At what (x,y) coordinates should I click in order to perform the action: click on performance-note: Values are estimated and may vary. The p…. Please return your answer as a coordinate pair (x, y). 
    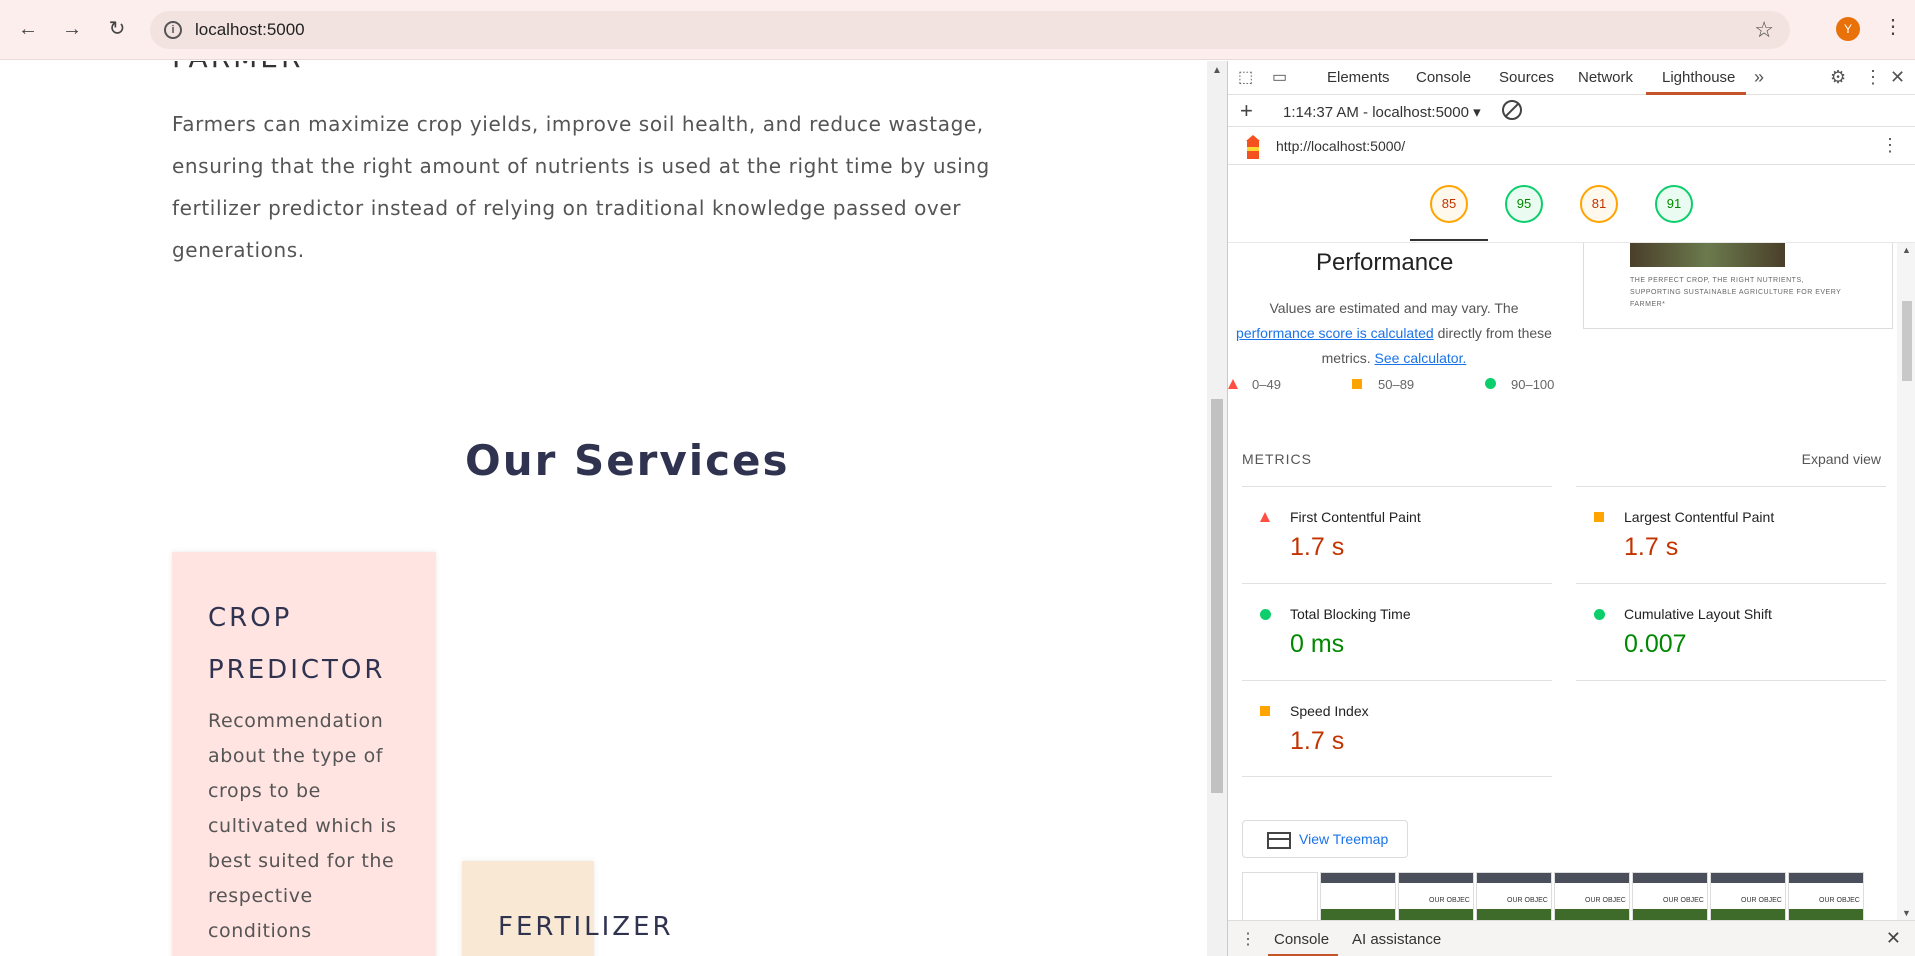
    Looking at the image, I should click on (1396, 333).